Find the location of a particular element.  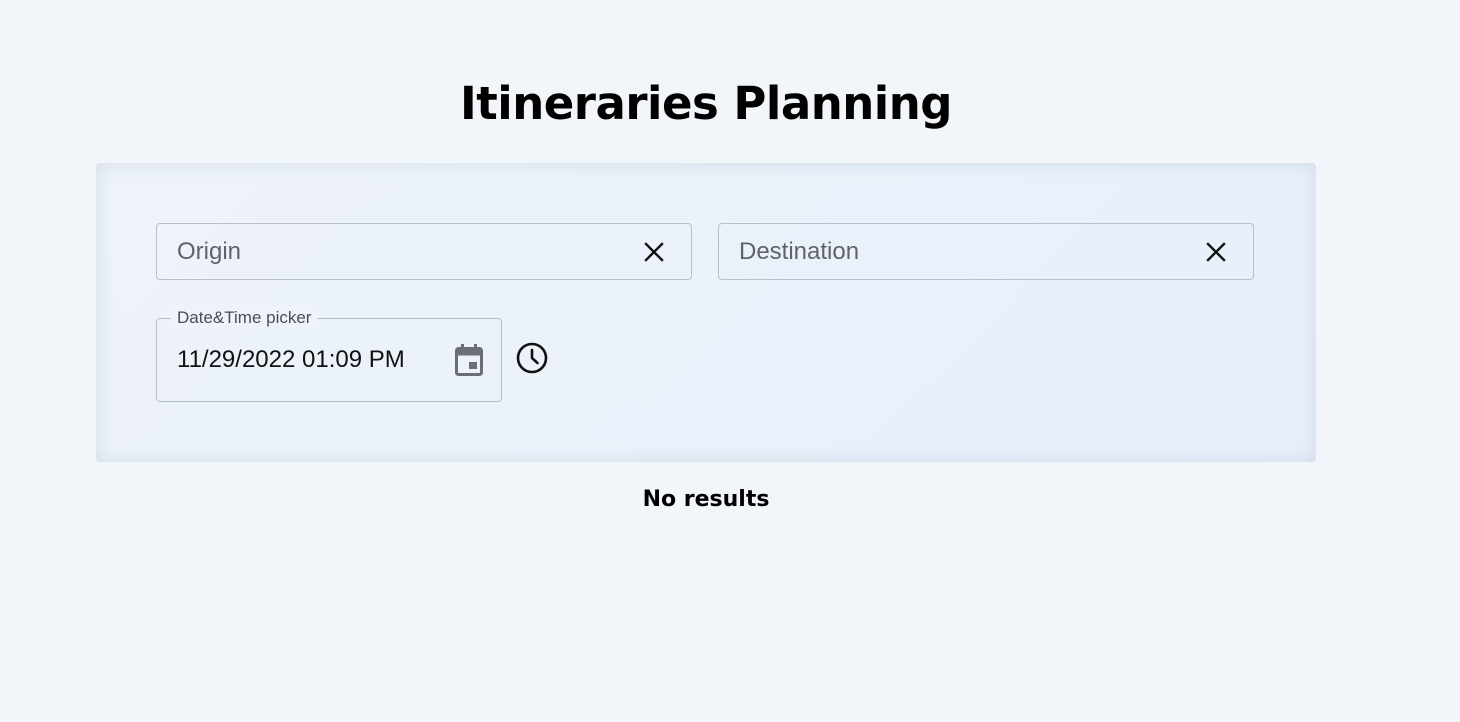

clock-icon is located at coordinates (532, 358).